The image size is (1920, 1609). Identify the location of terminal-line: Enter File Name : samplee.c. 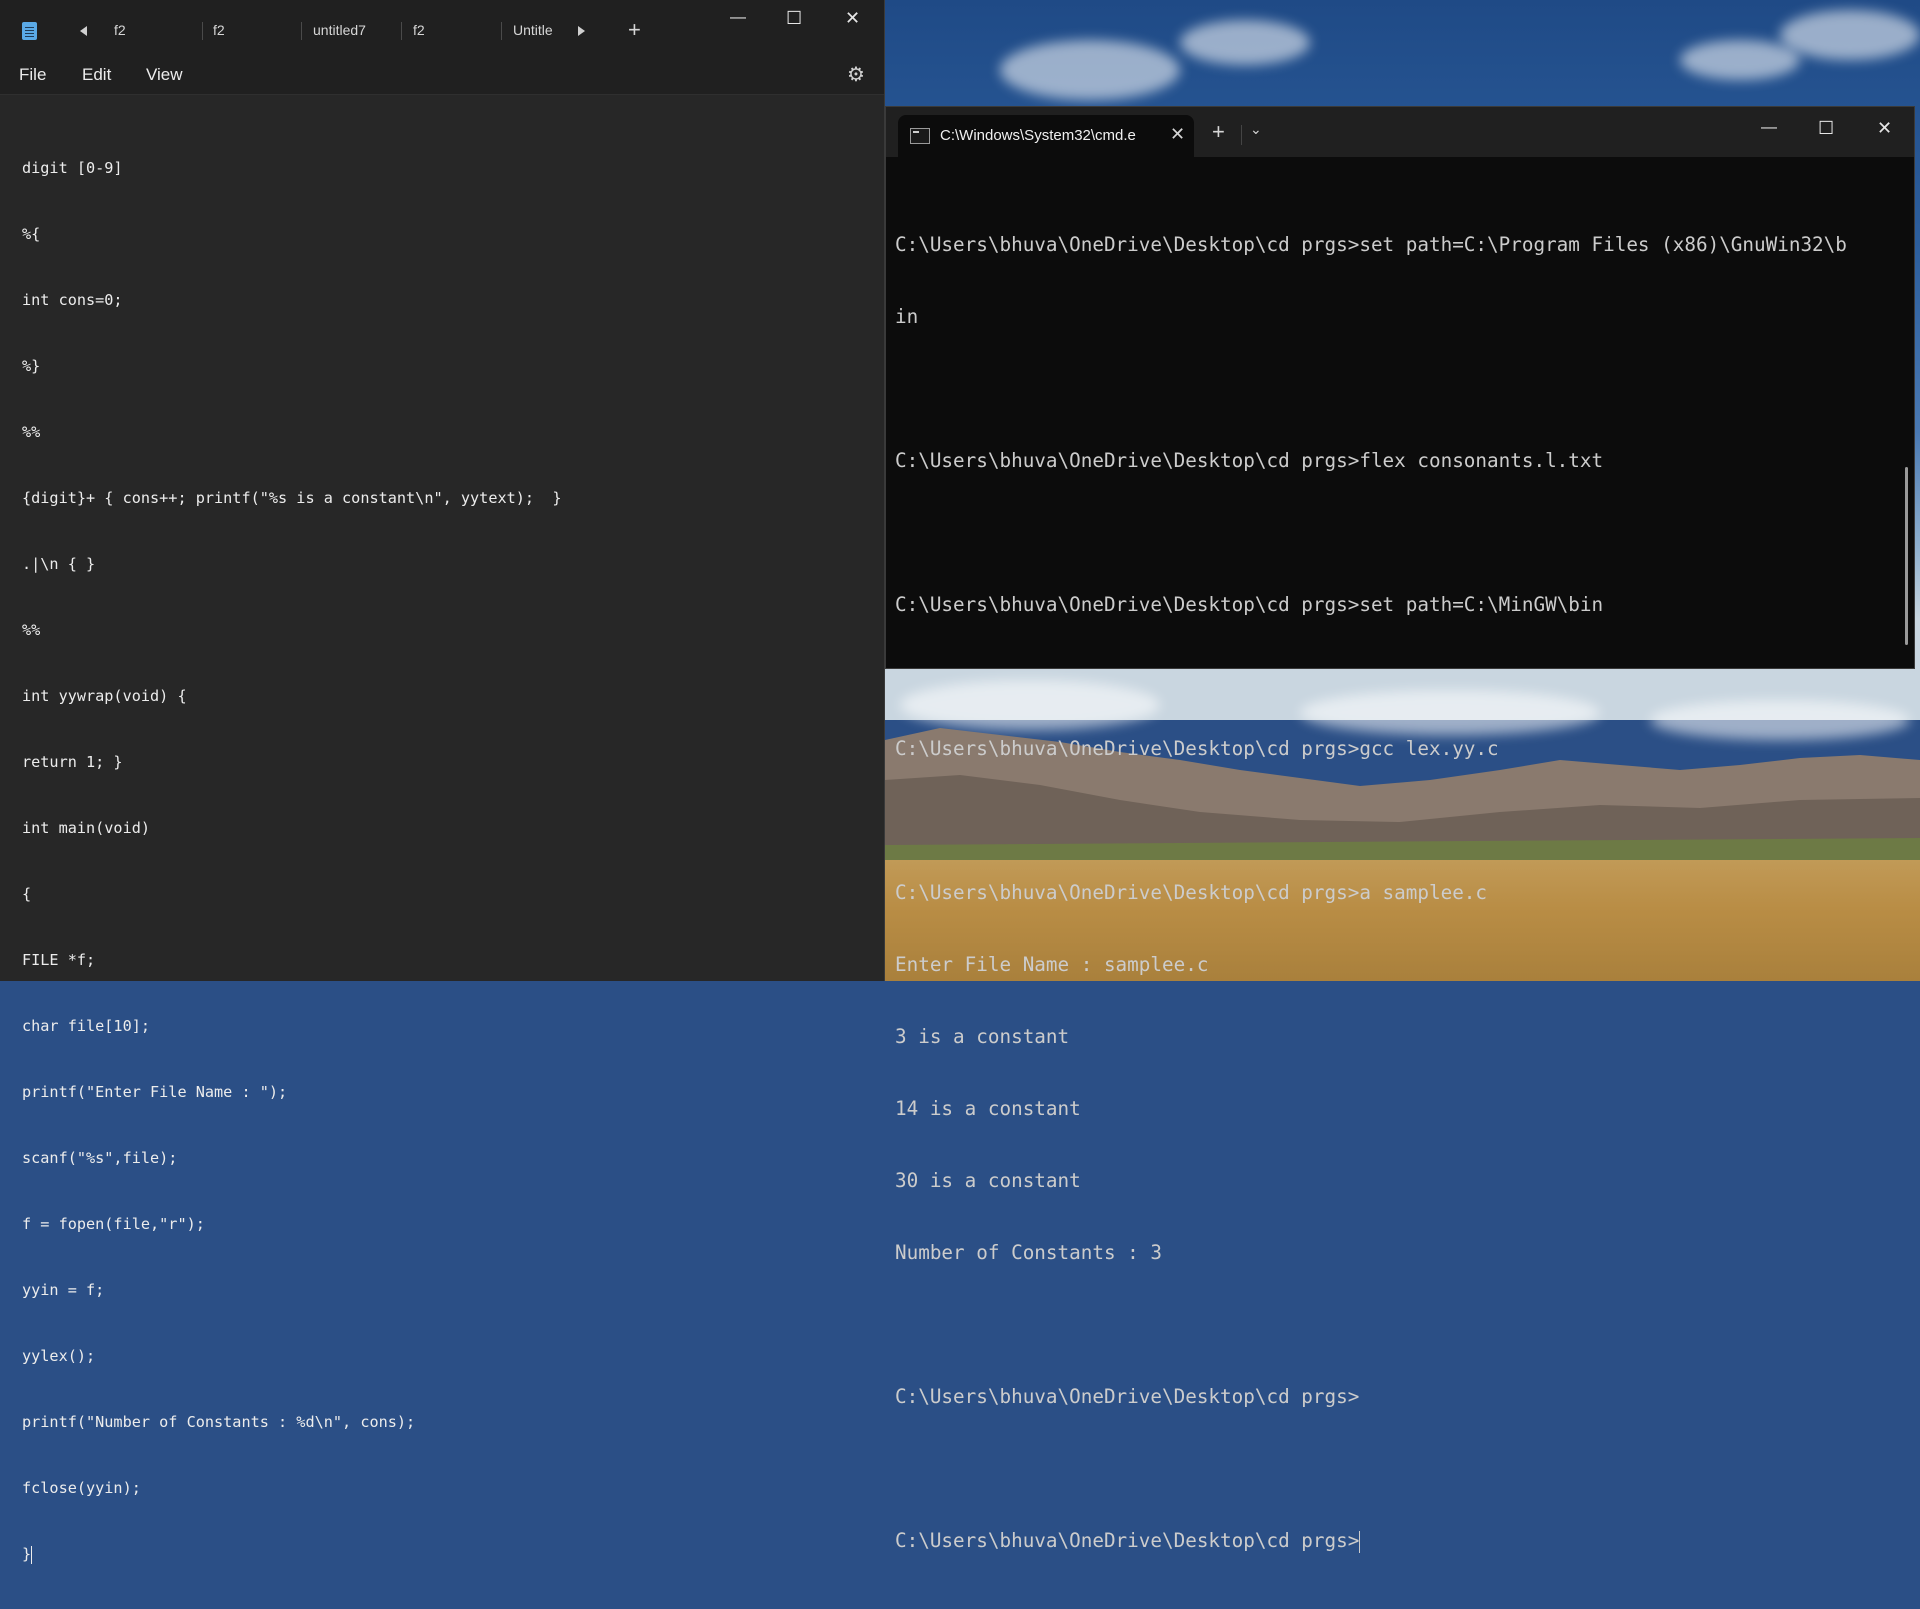
(1052, 964).